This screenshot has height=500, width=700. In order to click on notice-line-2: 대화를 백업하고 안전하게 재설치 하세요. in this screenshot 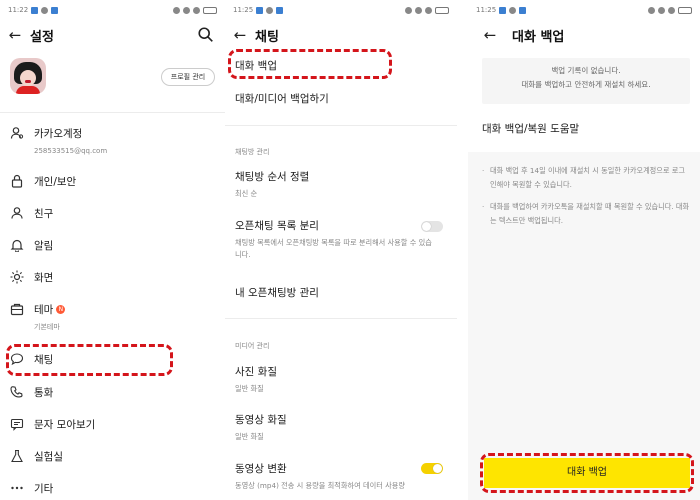, I will do `click(586, 84)`.